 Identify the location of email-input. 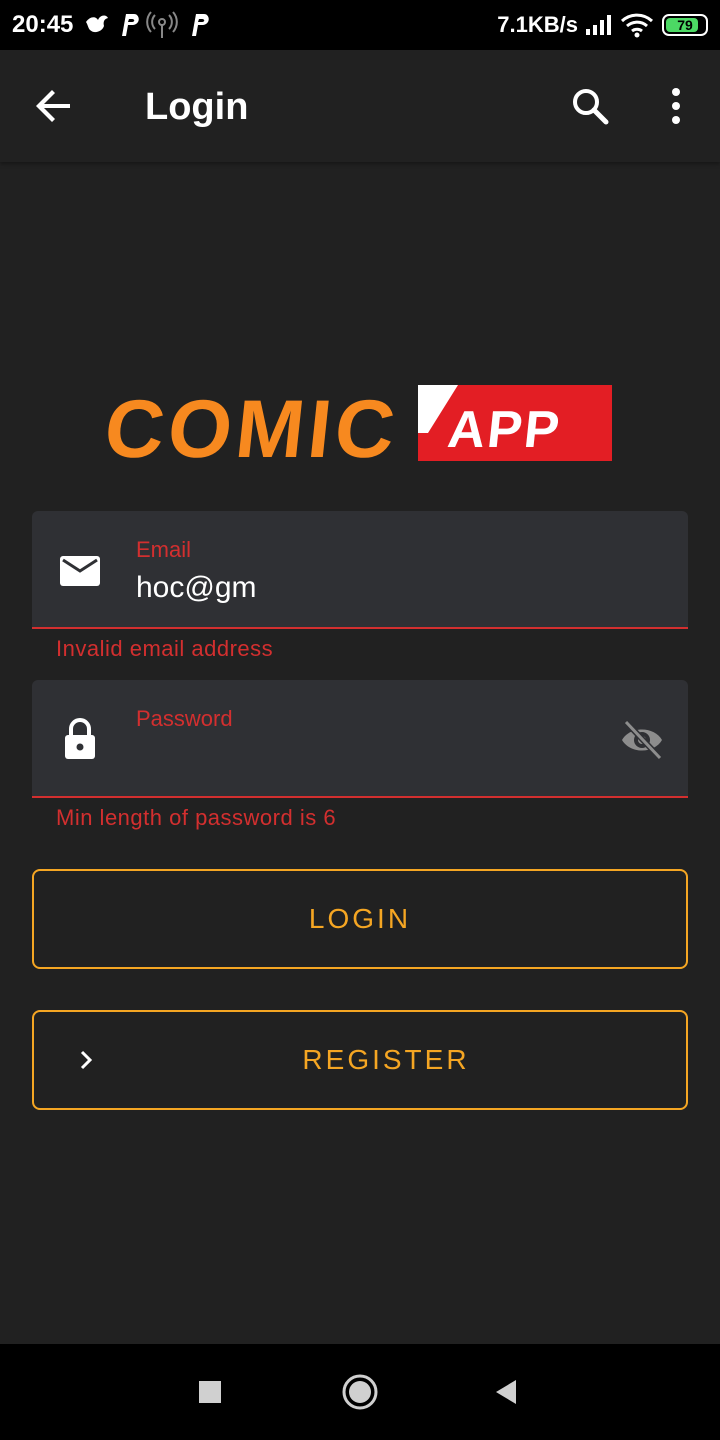
(366, 588).